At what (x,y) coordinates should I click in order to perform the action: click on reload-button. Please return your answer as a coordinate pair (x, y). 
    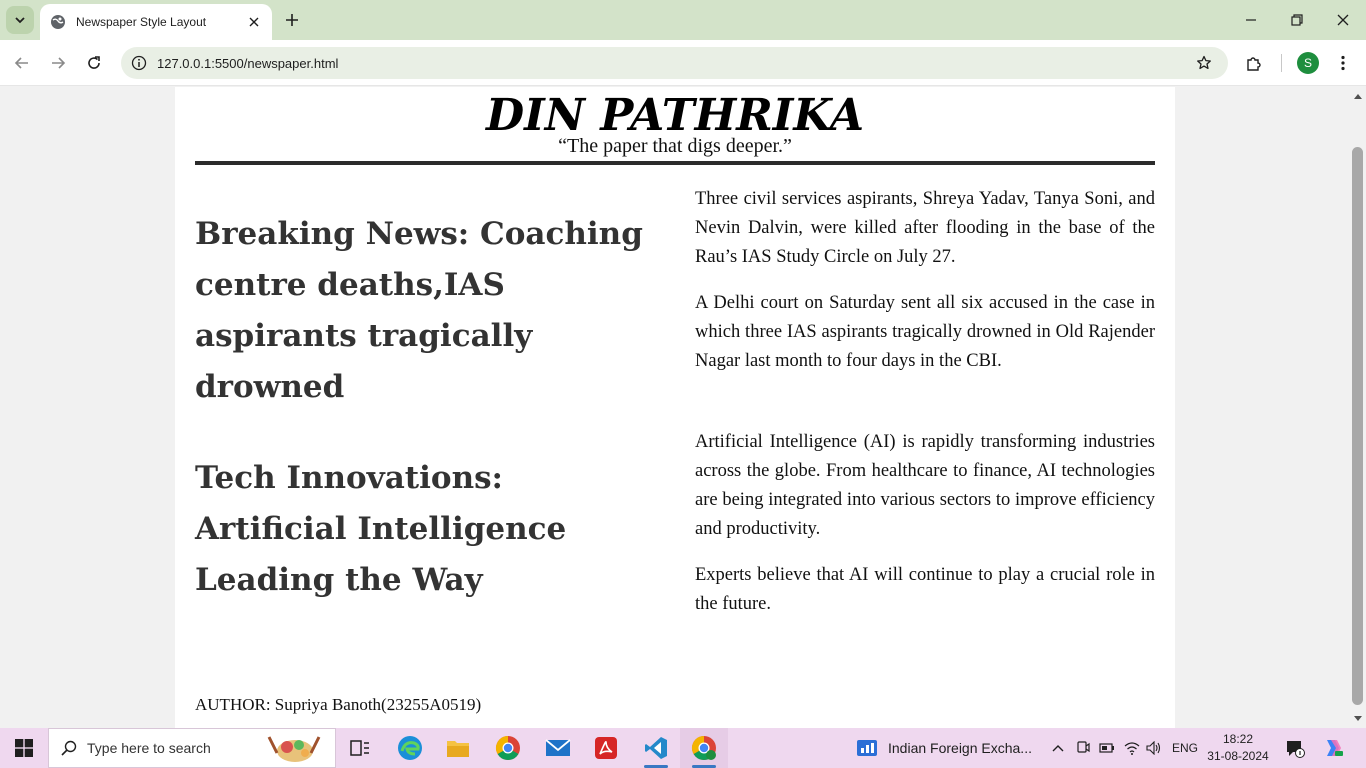
    Looking at the image, I should click on (94, 63).